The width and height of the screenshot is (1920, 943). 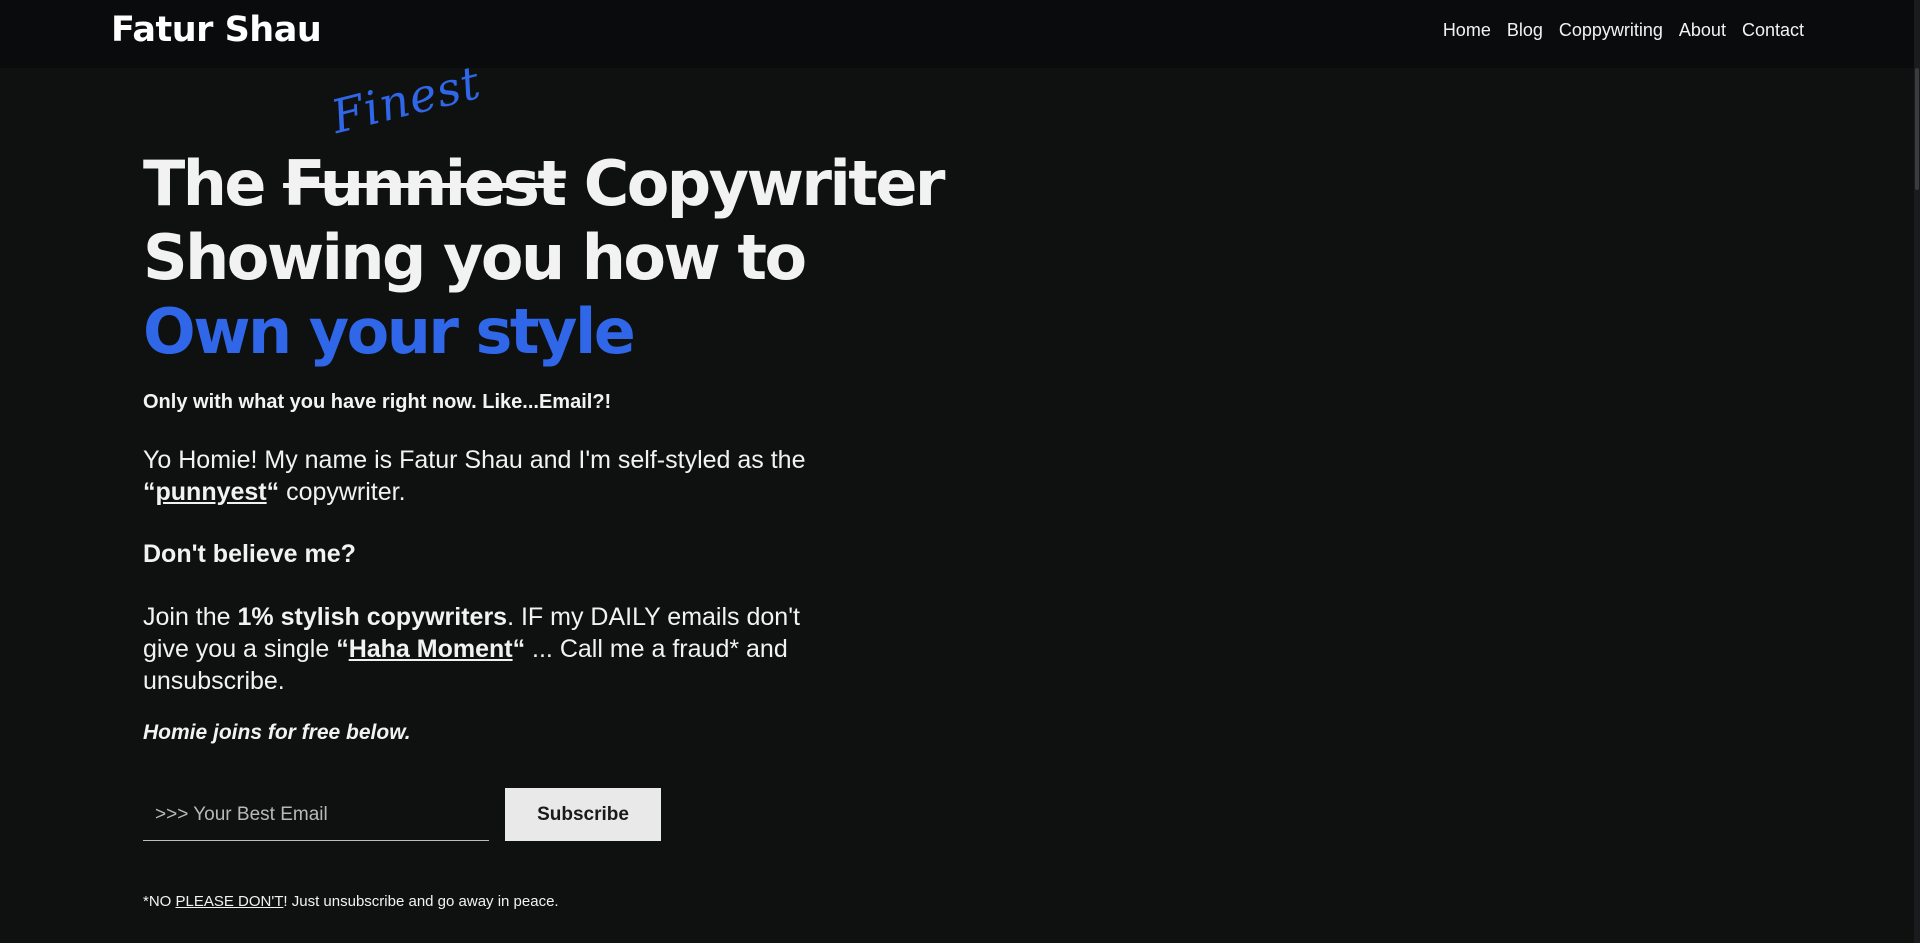 What do you see at coordinates (277, 732) in the screenshot?
I see `homie-joins-text: Homie joins for free below.` at bounding box center [277, 732].